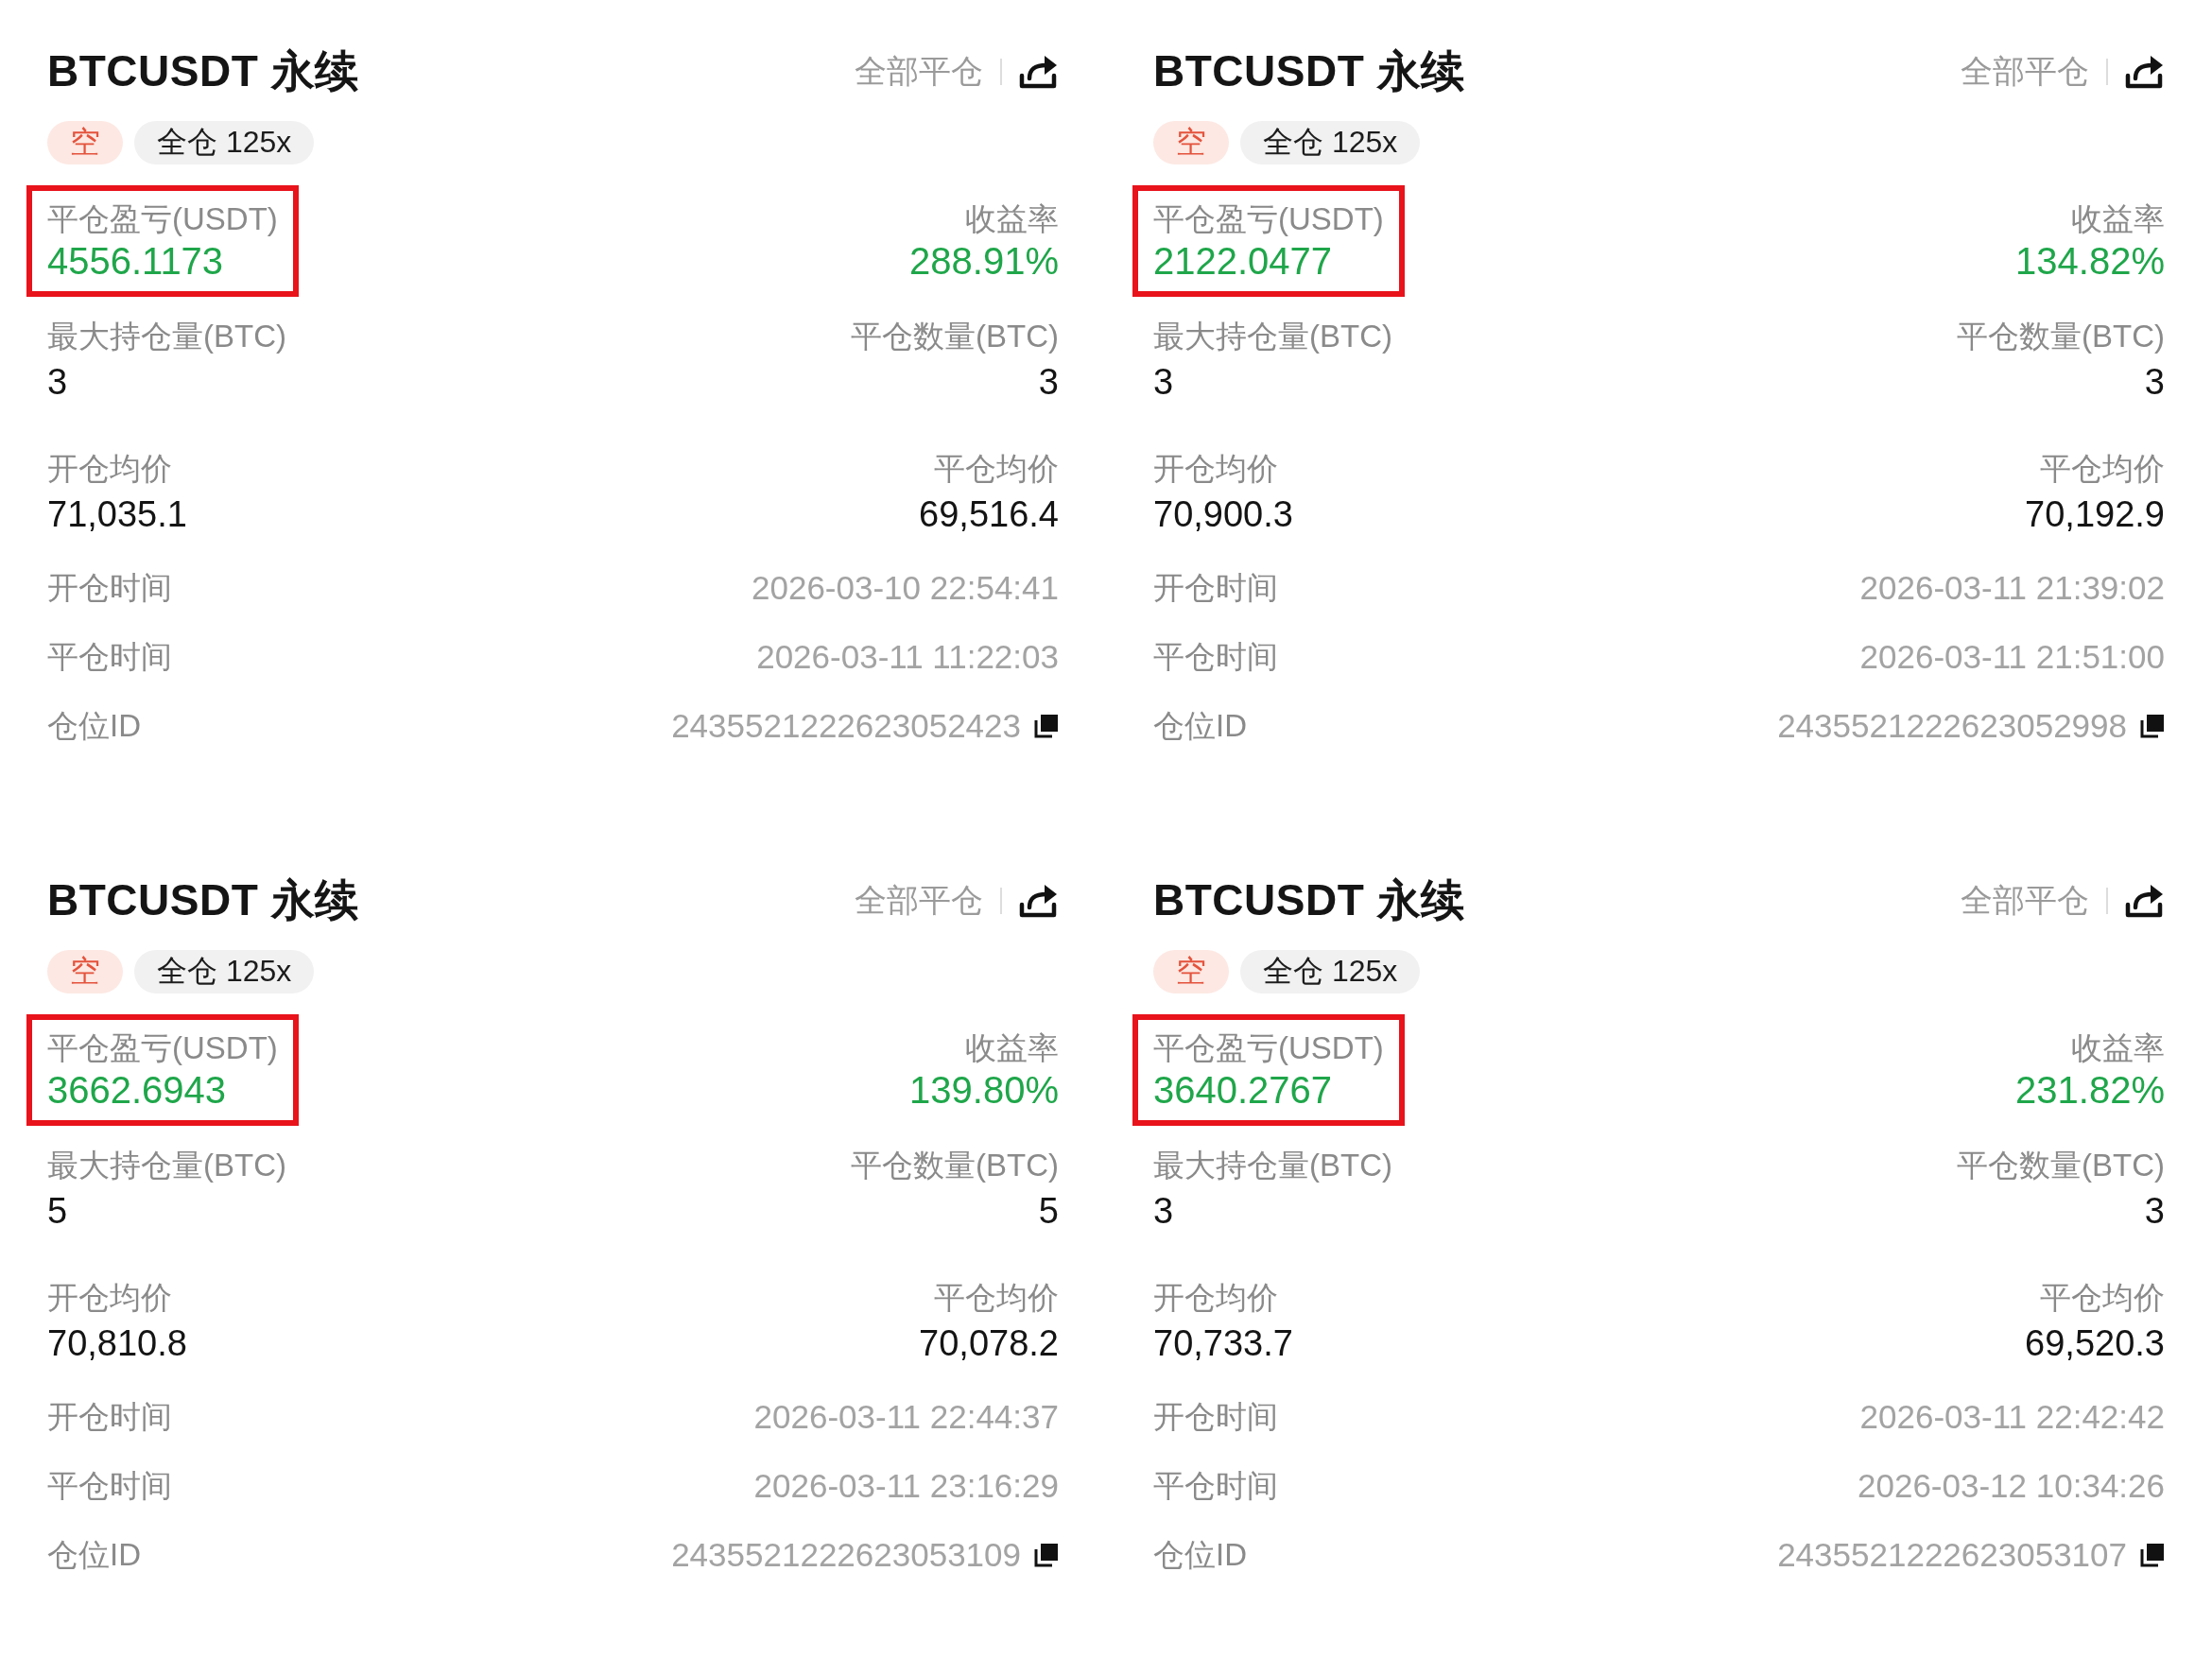  I want to click on stat-value: 69,516.4, so click(989, 514).